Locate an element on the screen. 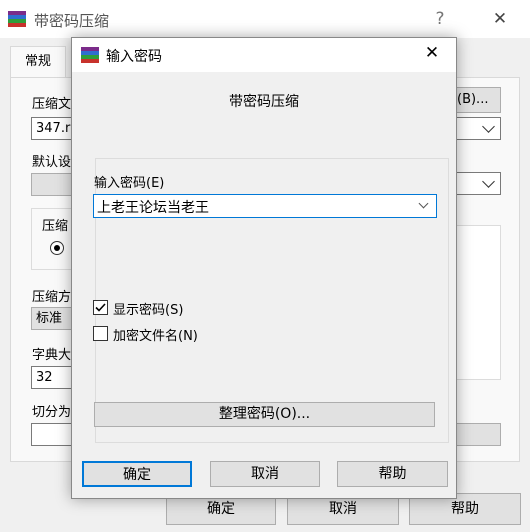 This screenshot has height=532, width=530. split-label: 切分为 is located at coordinates (52, 412).